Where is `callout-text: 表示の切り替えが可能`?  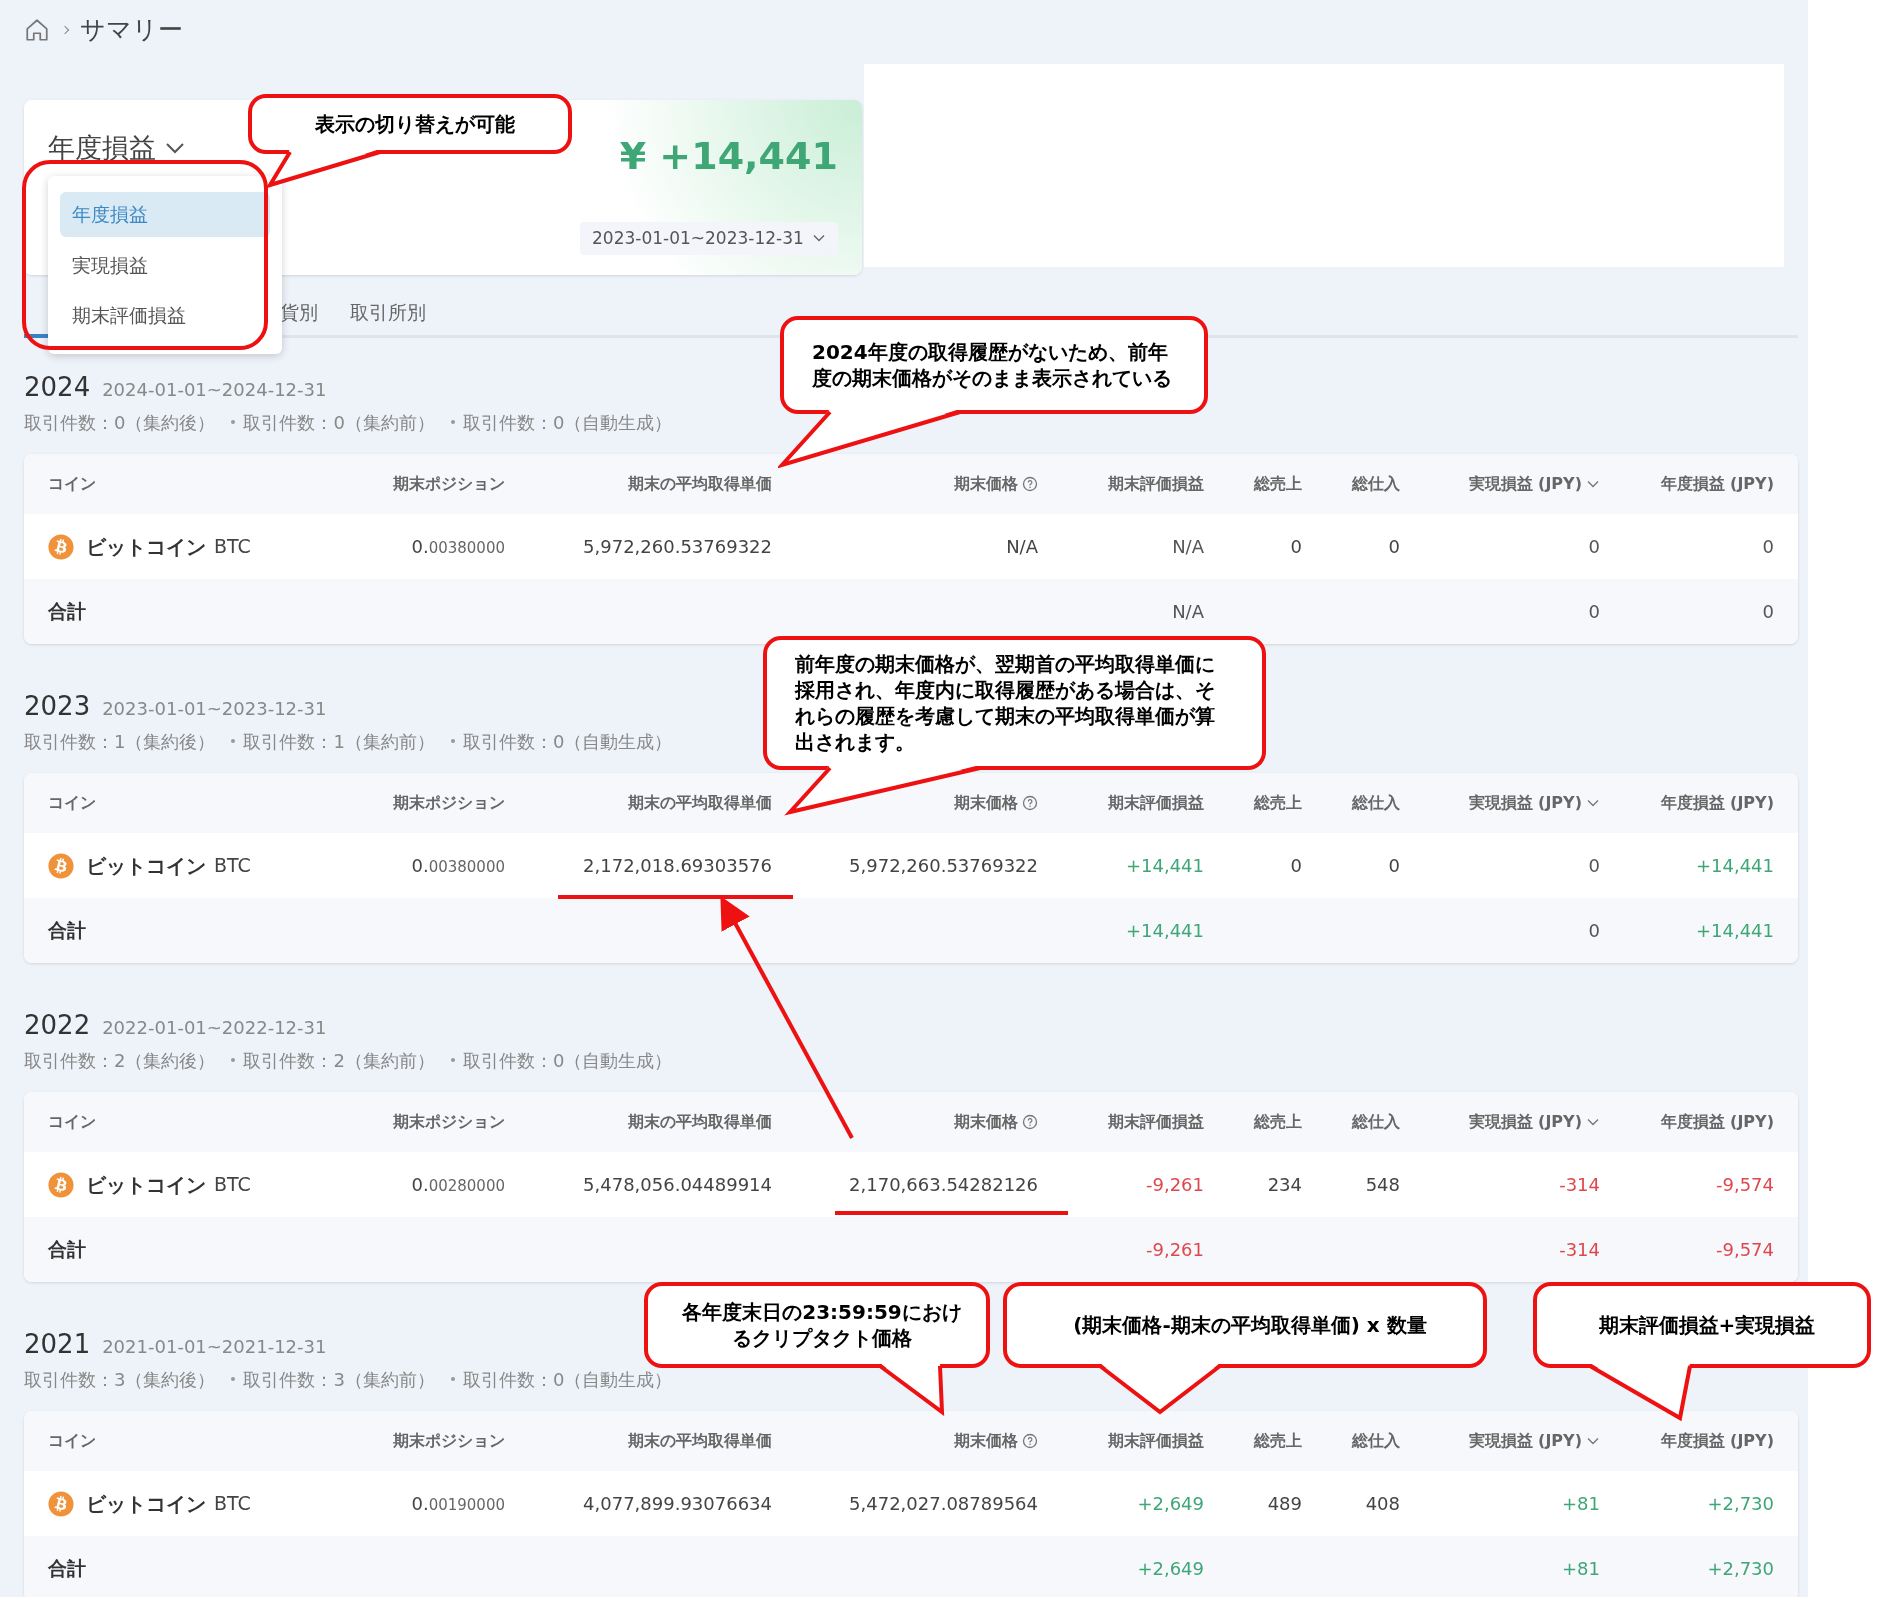
callout-text: 表示の切り替えが可能 is located at coordinates (415, 124).